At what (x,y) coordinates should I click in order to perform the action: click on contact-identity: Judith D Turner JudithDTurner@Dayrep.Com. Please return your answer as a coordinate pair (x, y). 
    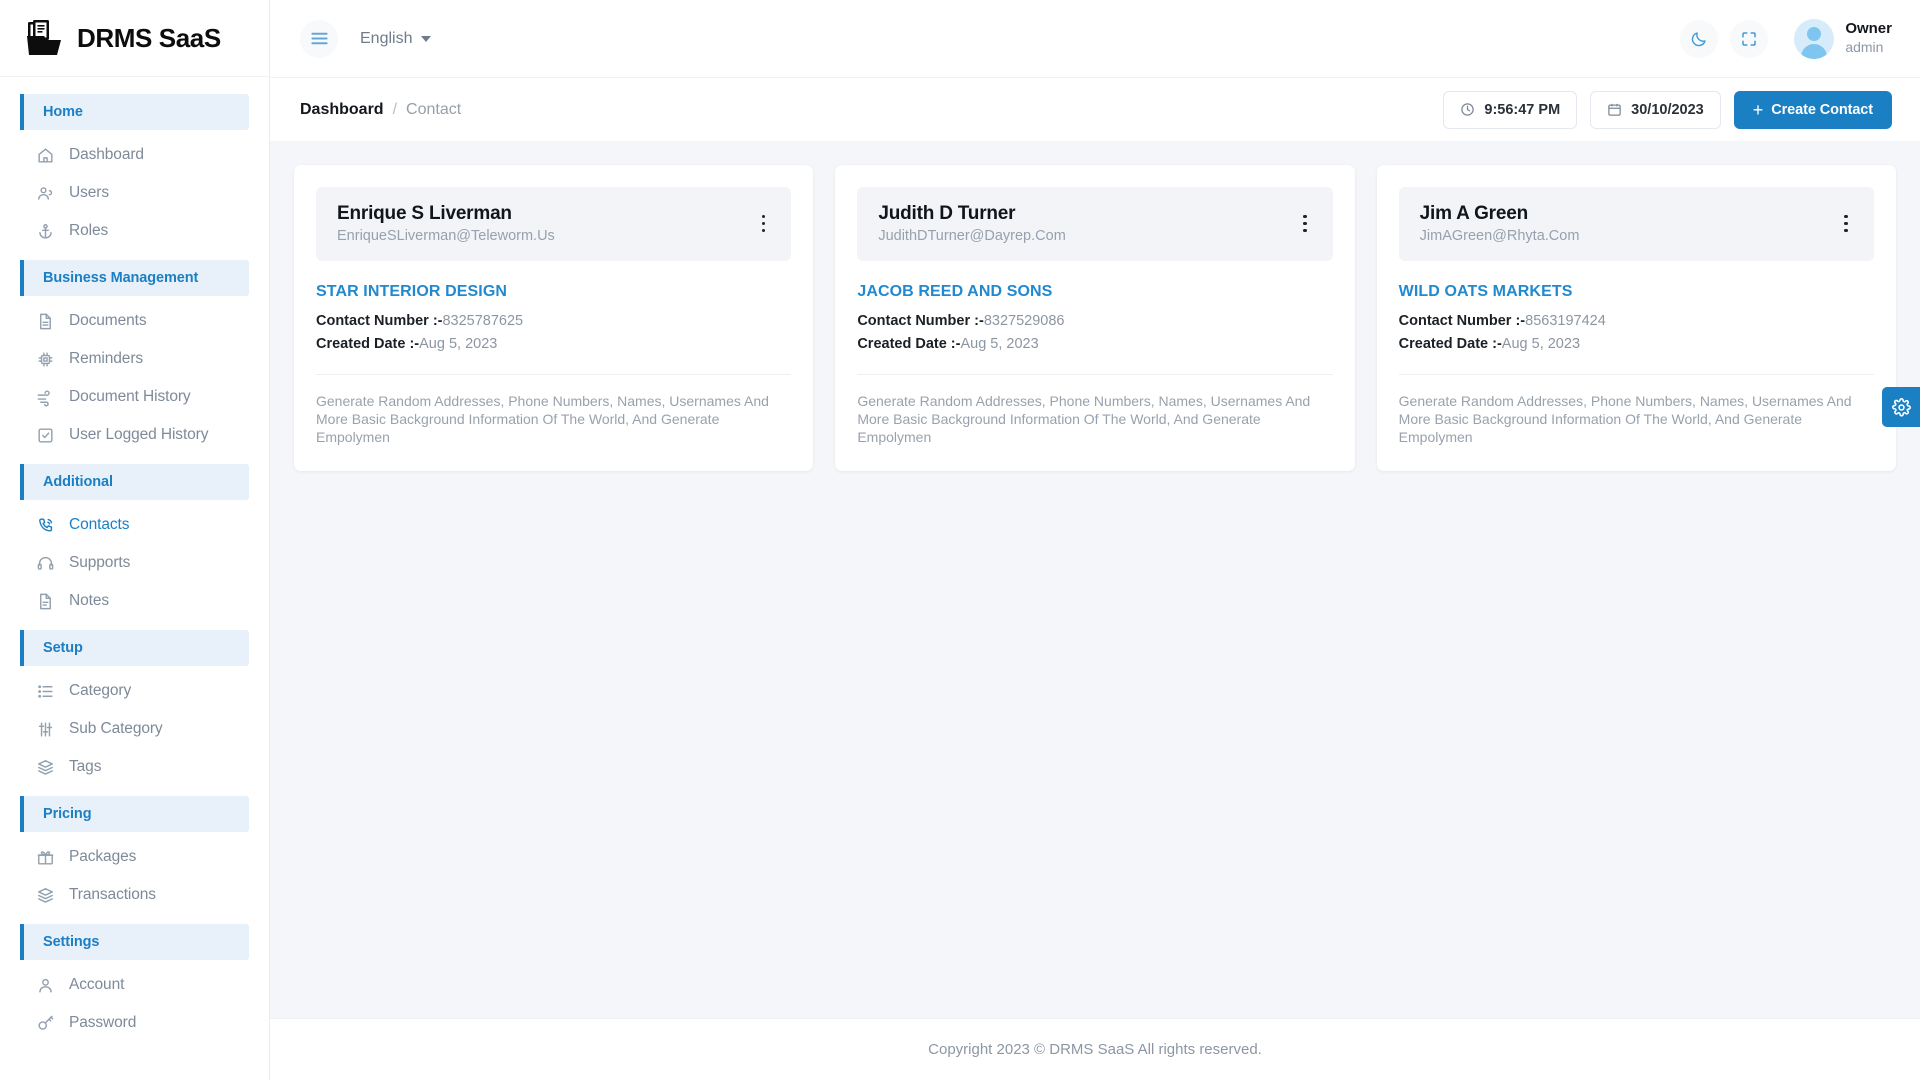
    Looking at the image, I should click on (971, 223).